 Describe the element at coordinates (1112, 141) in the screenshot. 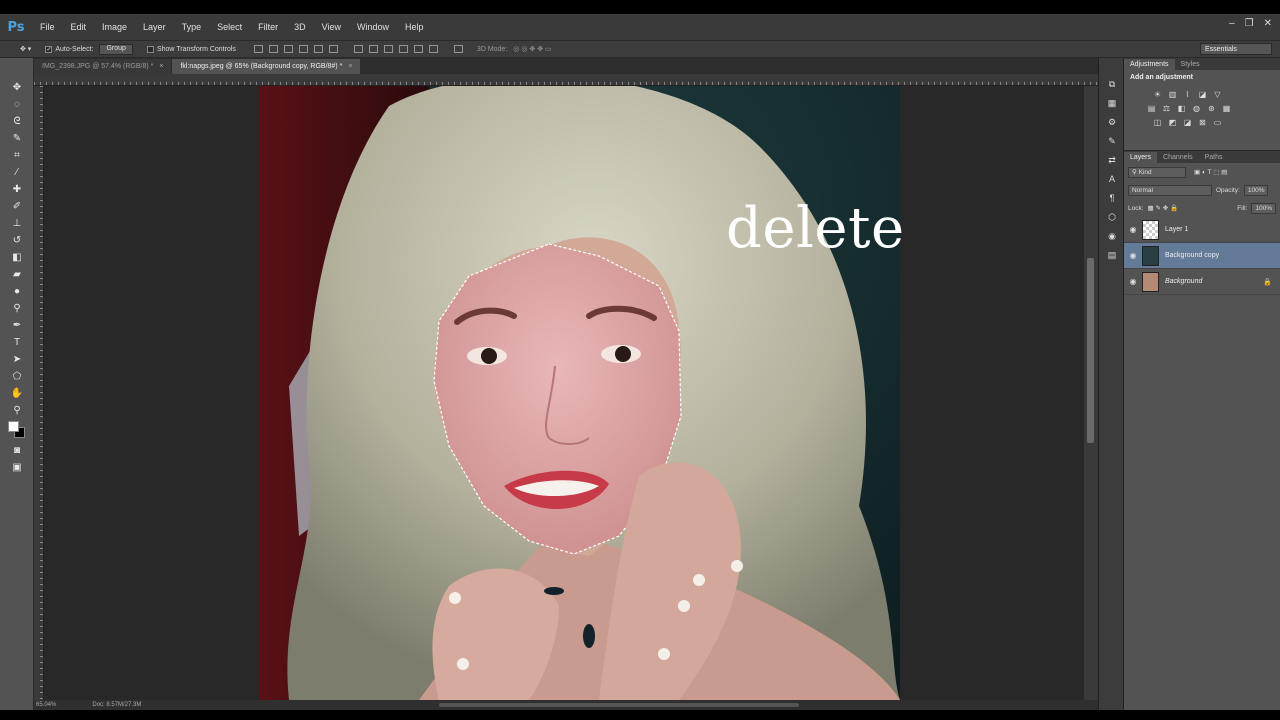

I see `brush-presets-icon: ✎` at that location.